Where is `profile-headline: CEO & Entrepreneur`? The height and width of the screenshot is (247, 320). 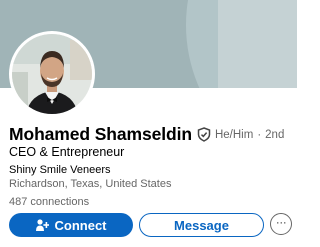
profile-headline: CEO & Entrepreneur is located at coordinates (67, 152).